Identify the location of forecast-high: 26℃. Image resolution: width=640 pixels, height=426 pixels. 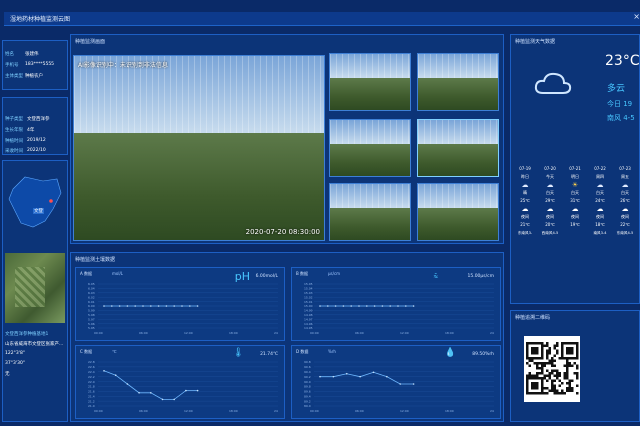
(625, 200).